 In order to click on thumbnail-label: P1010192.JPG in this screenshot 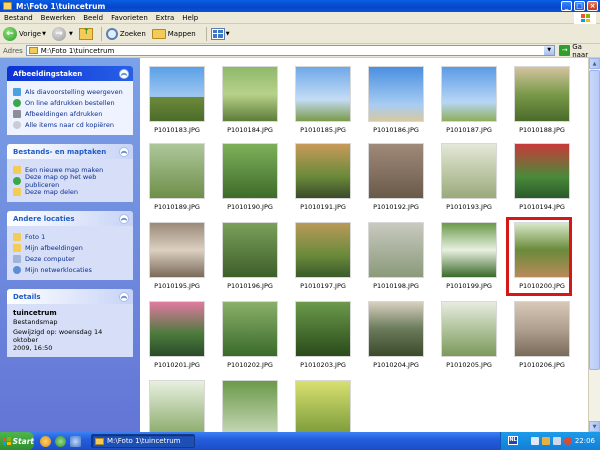, I will do `click(396, 207)`.